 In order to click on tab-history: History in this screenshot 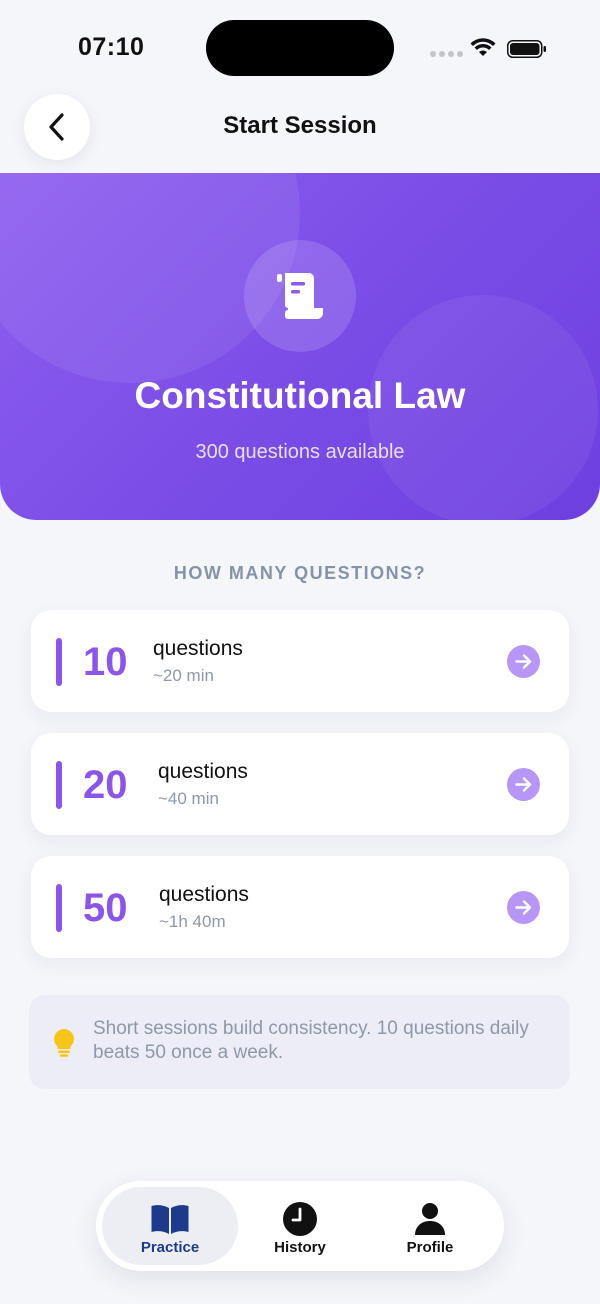, I will do `click(300, 1226)`.